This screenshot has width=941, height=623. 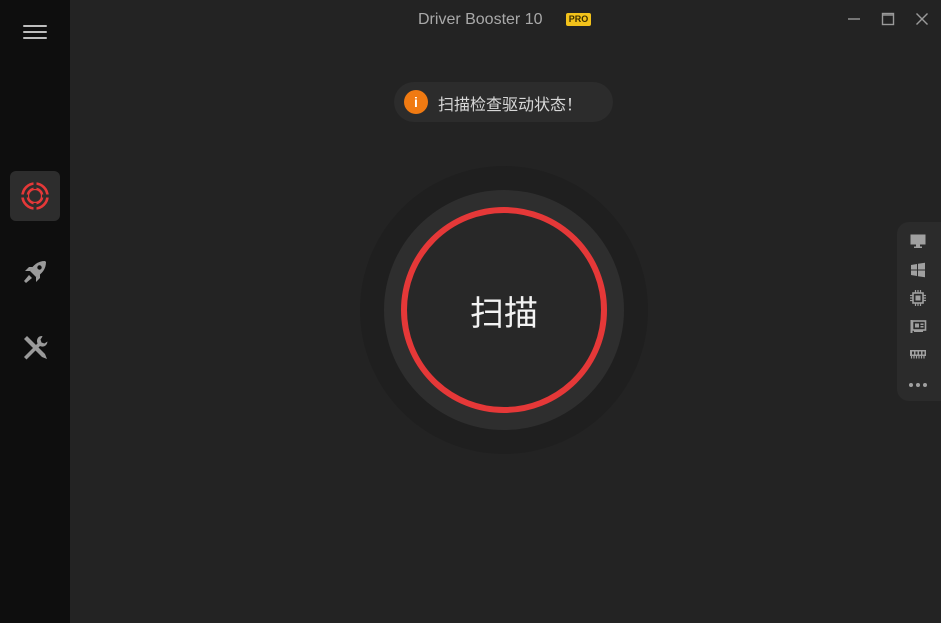 I want to click on maximize-icon, so click(x=888, y=19).